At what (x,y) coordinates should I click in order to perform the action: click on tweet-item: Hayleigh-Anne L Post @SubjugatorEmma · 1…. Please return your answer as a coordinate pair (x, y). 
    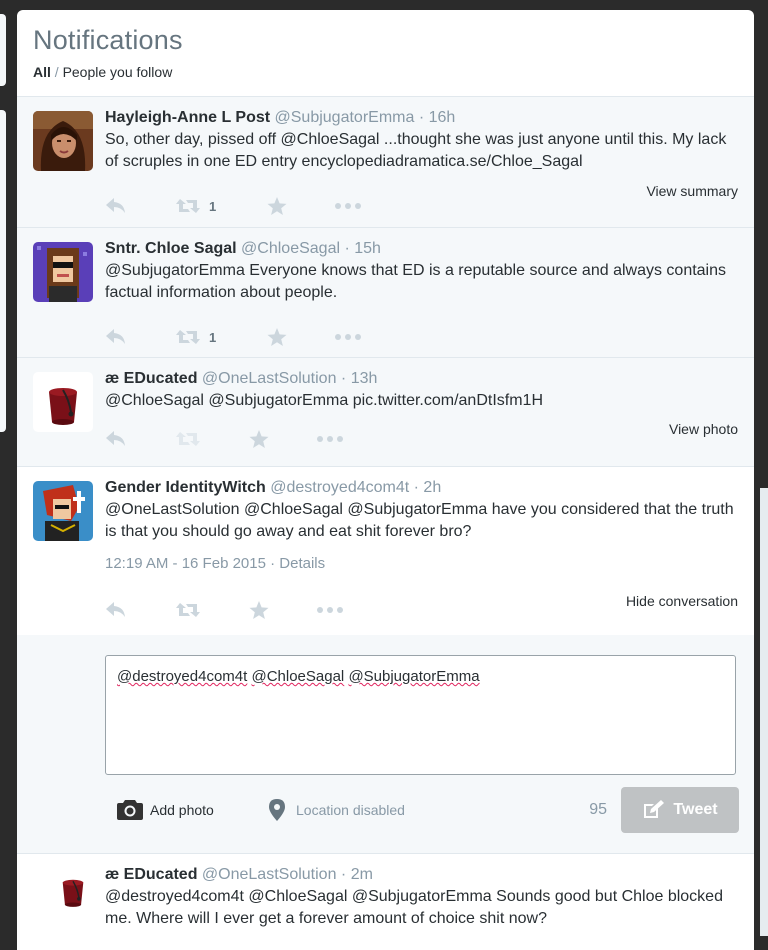
    Looking at the image, I should click on (385, 162).